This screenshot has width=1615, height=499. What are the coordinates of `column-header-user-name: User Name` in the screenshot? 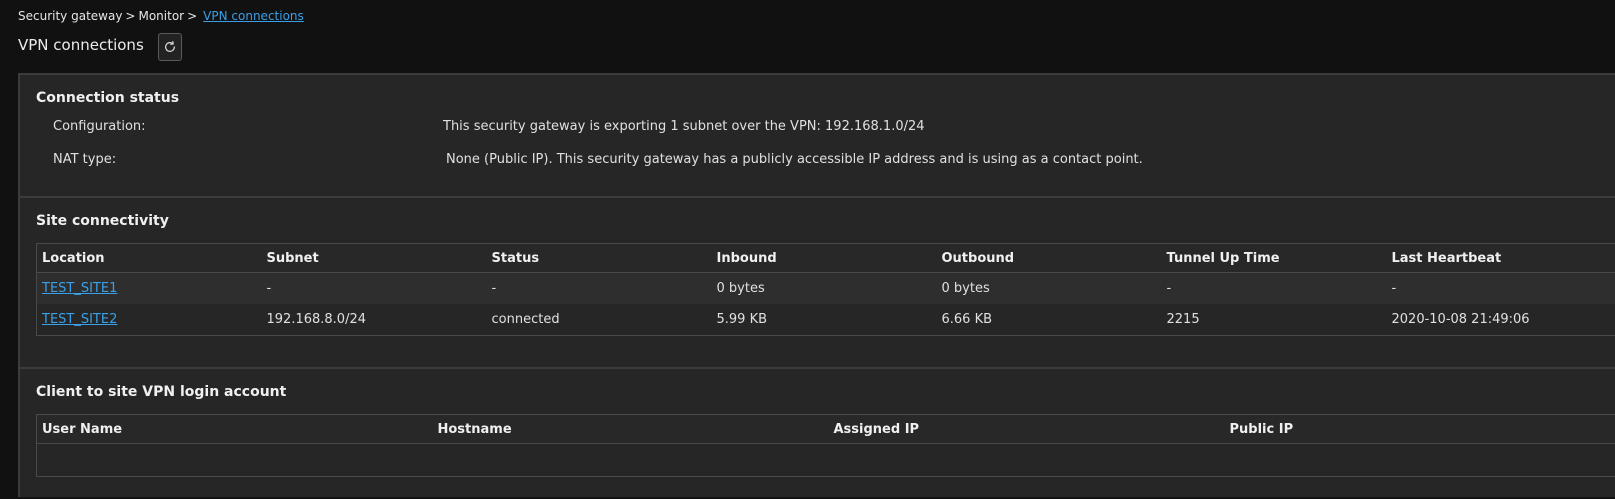 It's located at (235, 429).